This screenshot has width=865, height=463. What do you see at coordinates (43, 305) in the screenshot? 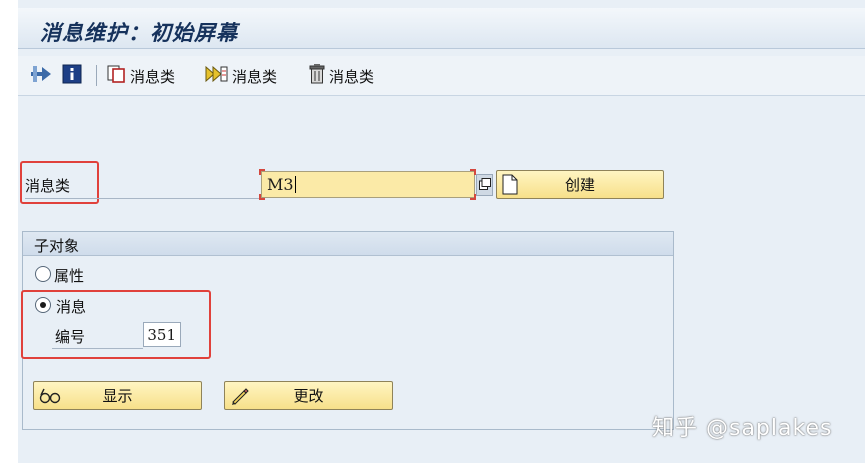
I see `messages-radio` at bounding box center [43, 305].